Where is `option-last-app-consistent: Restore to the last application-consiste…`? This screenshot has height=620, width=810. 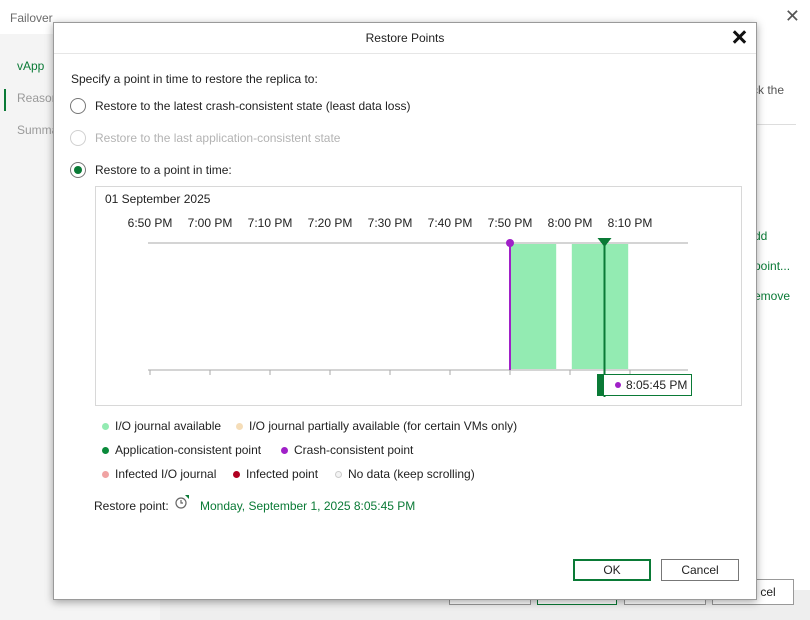
option-last-app-consistent: Restore to the last application-consiste… is located at coordinates (205, 138).